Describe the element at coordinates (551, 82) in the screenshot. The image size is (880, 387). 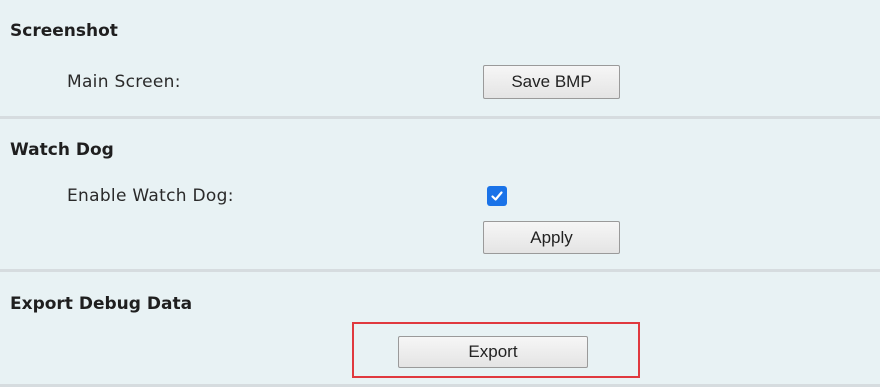
I see `save-bmp-button: Save BMP` at that location.